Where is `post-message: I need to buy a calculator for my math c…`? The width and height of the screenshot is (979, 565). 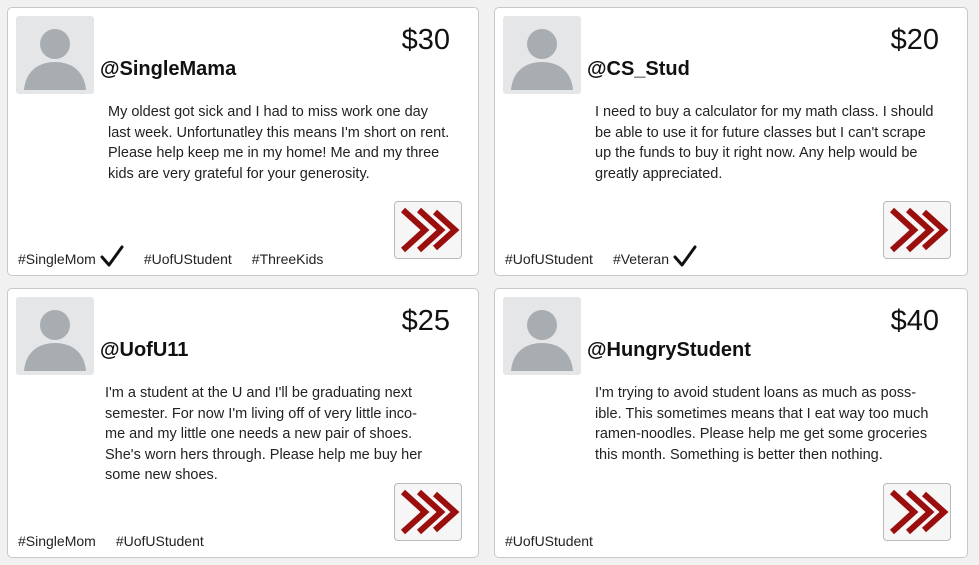
post-message: I need to buy a calculator for my math c… is located at coordinates (764, 143).